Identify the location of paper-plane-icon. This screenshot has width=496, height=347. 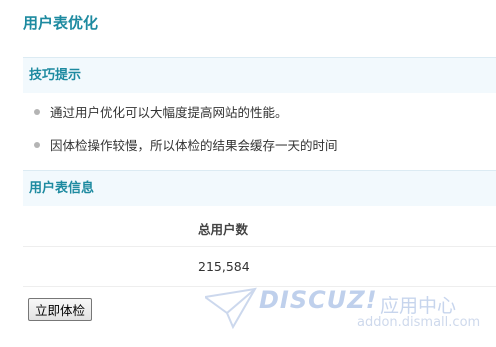
(231, 308).